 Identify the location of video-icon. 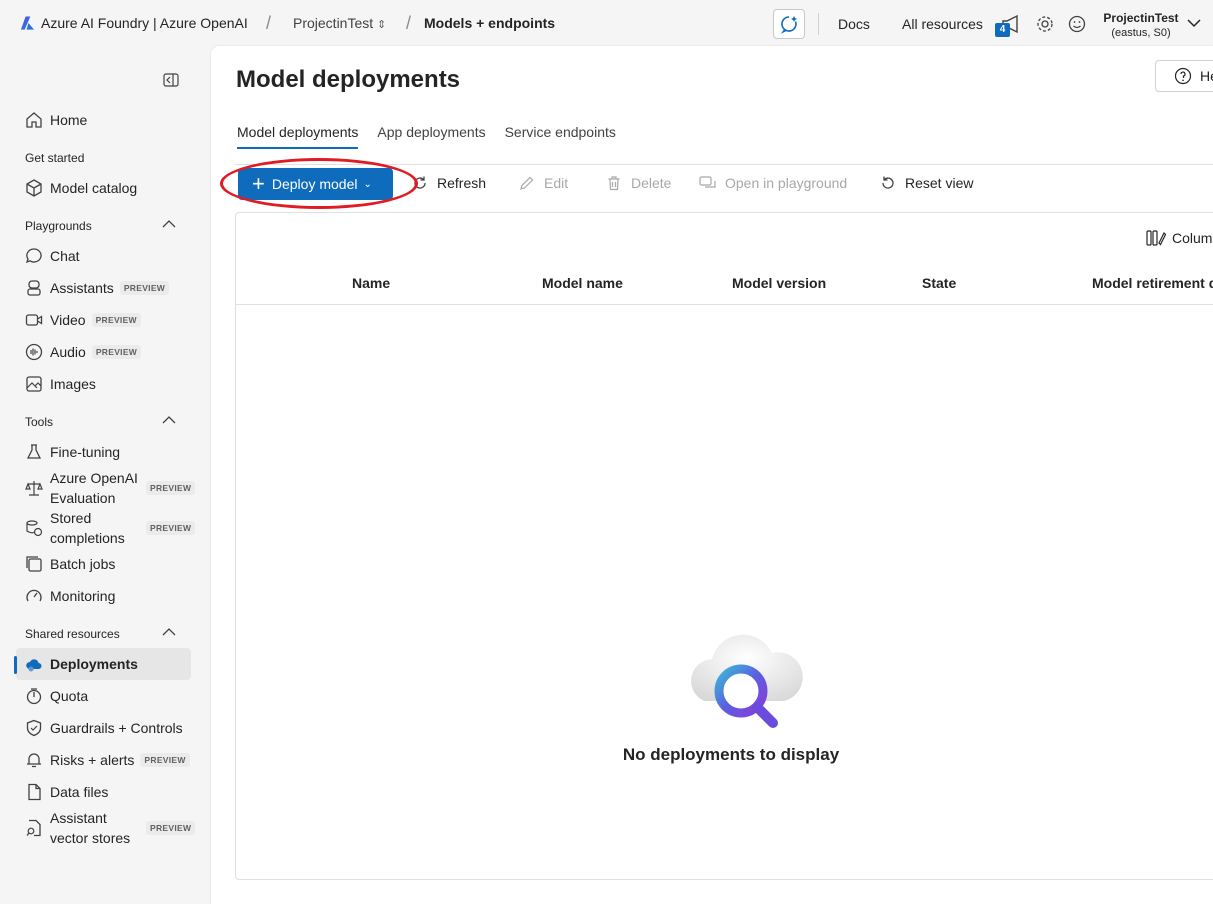
(34, 320).